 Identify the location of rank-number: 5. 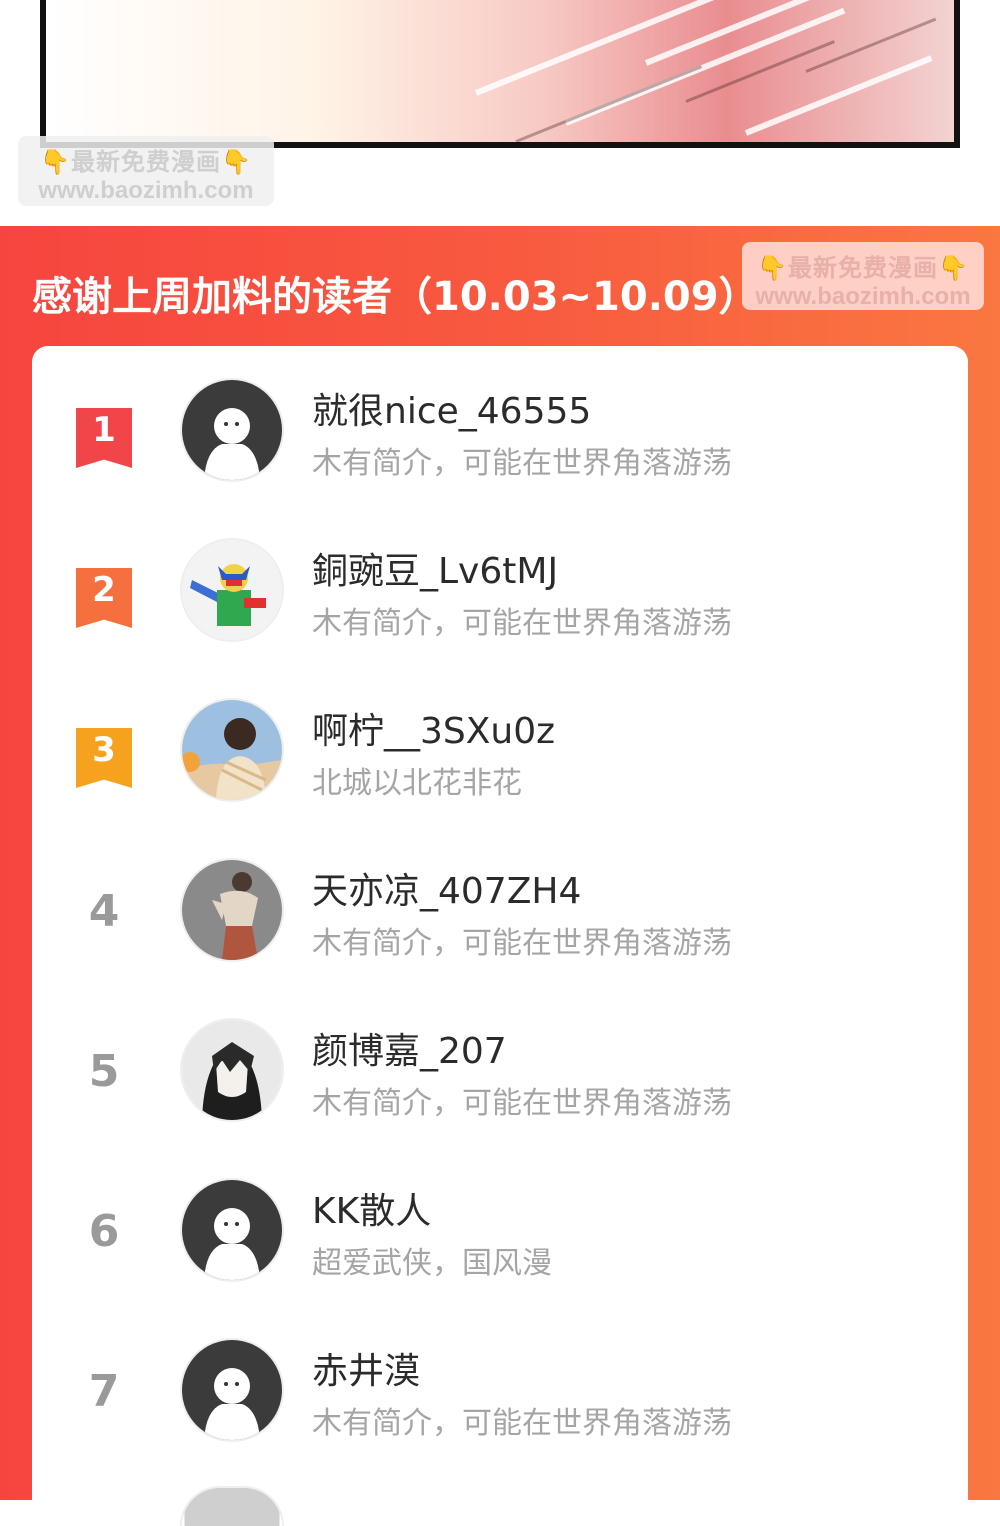
(104, 1071).